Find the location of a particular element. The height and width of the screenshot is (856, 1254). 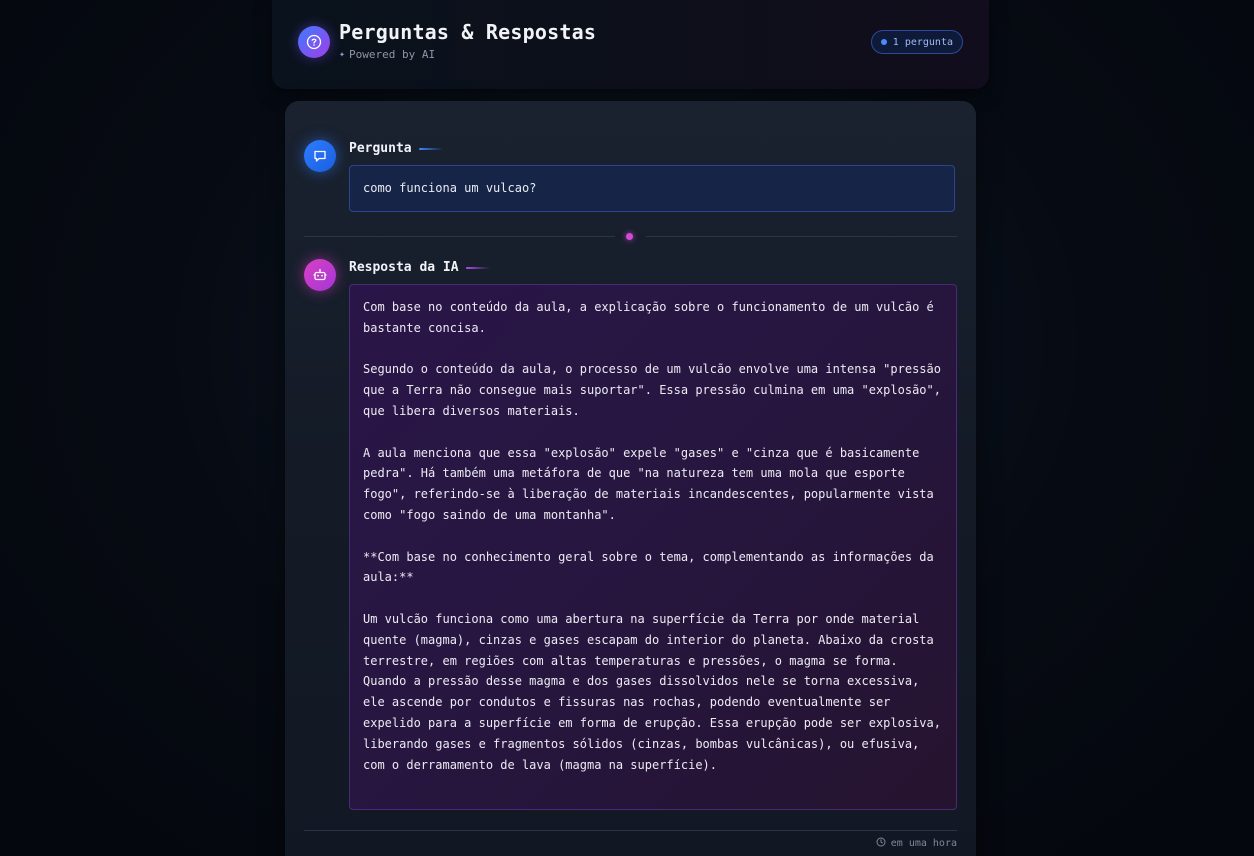

answer-label-text: Resposta da IA is located at coordinates (404, 267).